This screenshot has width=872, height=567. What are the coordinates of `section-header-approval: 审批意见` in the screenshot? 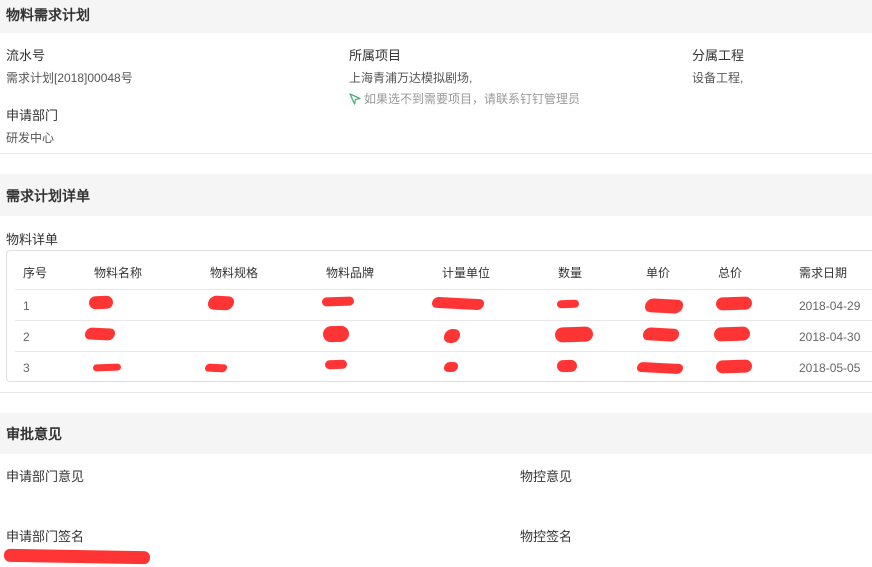 It's located at (436, 433).